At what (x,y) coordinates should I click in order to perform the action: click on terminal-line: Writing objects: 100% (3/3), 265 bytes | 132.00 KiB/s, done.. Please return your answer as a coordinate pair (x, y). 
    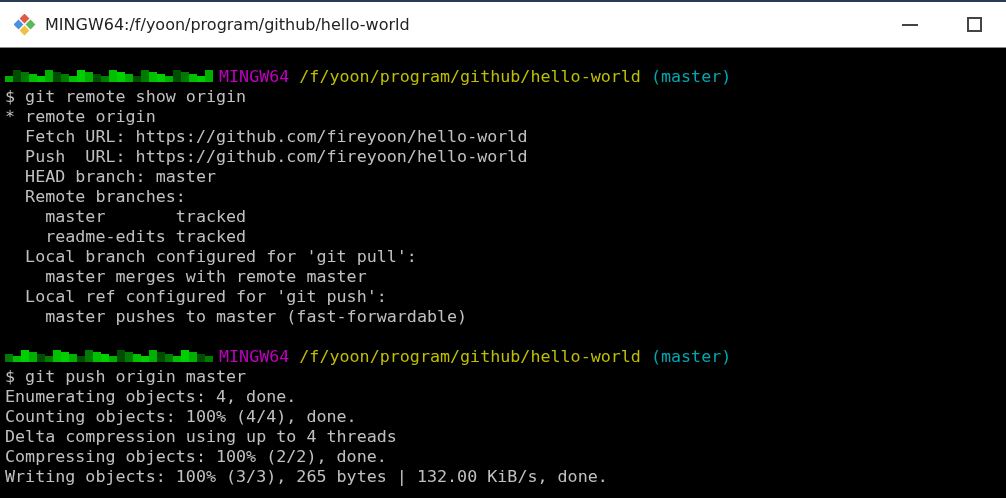
    Looking at the image, I should click on (306, 476).